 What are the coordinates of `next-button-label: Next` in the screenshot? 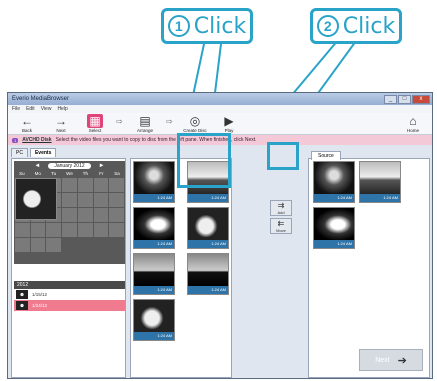 It's located at (382, 360).